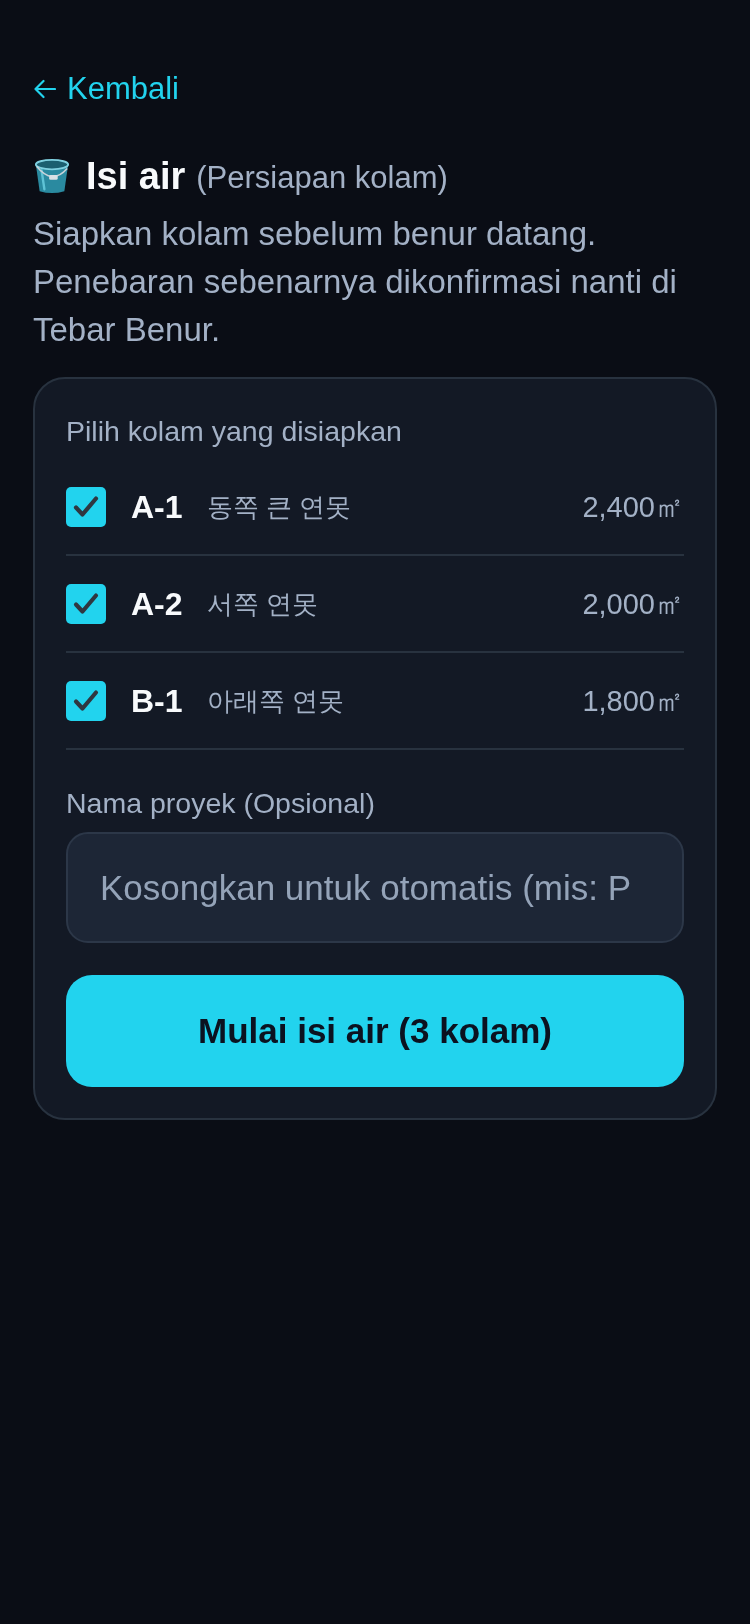 The image size is (750, 1624). What do you see at coordinates (633, 700) in the screenshot?
I see `pond-area: 1,800㎡` at bounding box center [633, 700].